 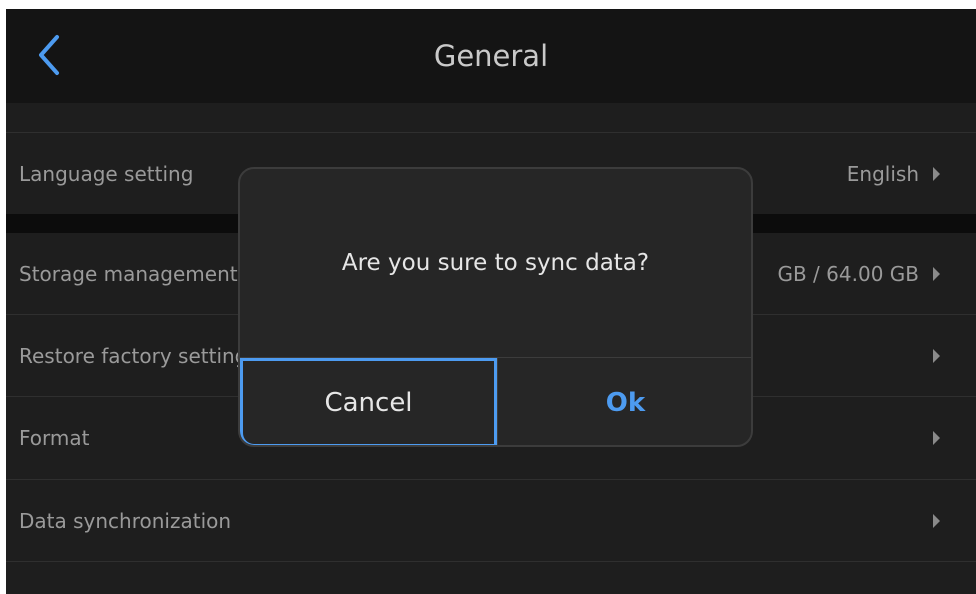 I want to click on setting-value: GB / 64.00 GB, so click(x=848, y=273).